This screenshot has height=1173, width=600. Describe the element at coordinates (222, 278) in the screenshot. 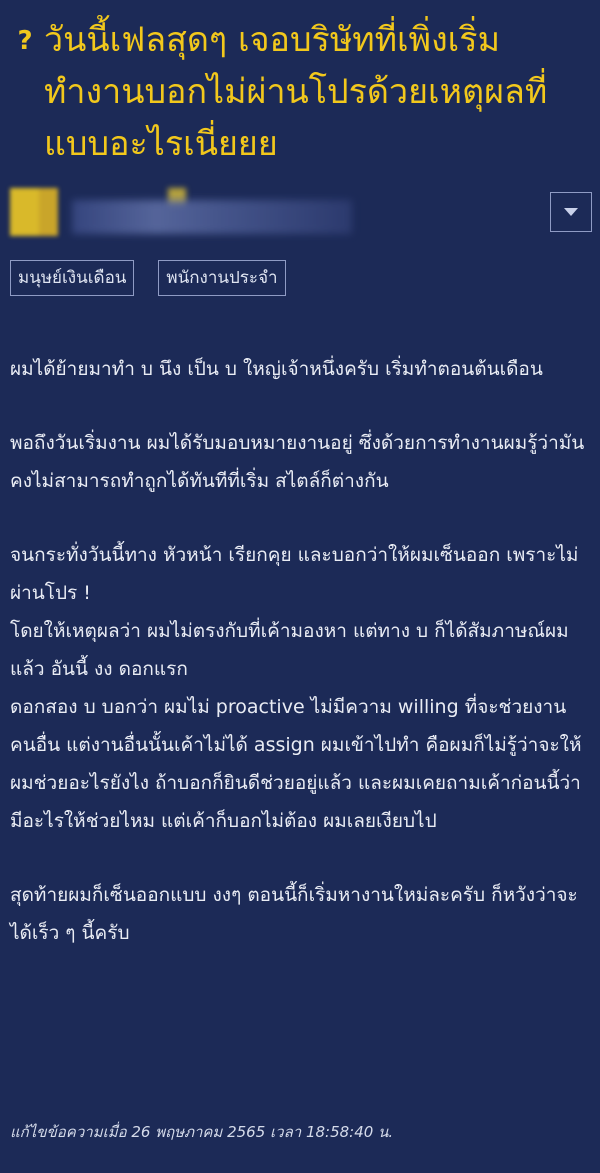

I see `tag-permanent-employee: พนักงานประจำ` at that location.